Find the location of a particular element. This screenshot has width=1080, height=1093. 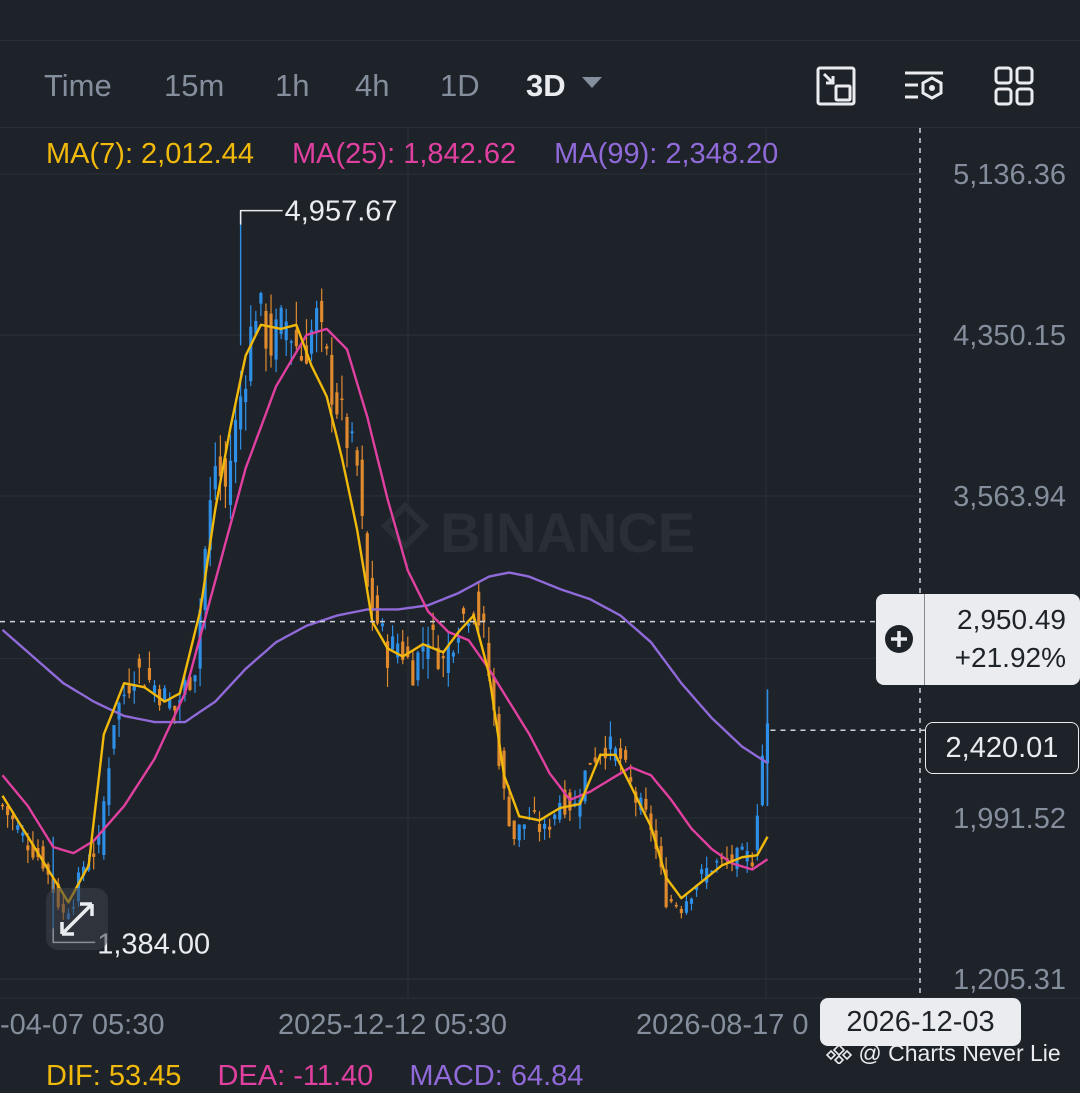

timeframe-1d: 1D is located at coordinates (460, 86).